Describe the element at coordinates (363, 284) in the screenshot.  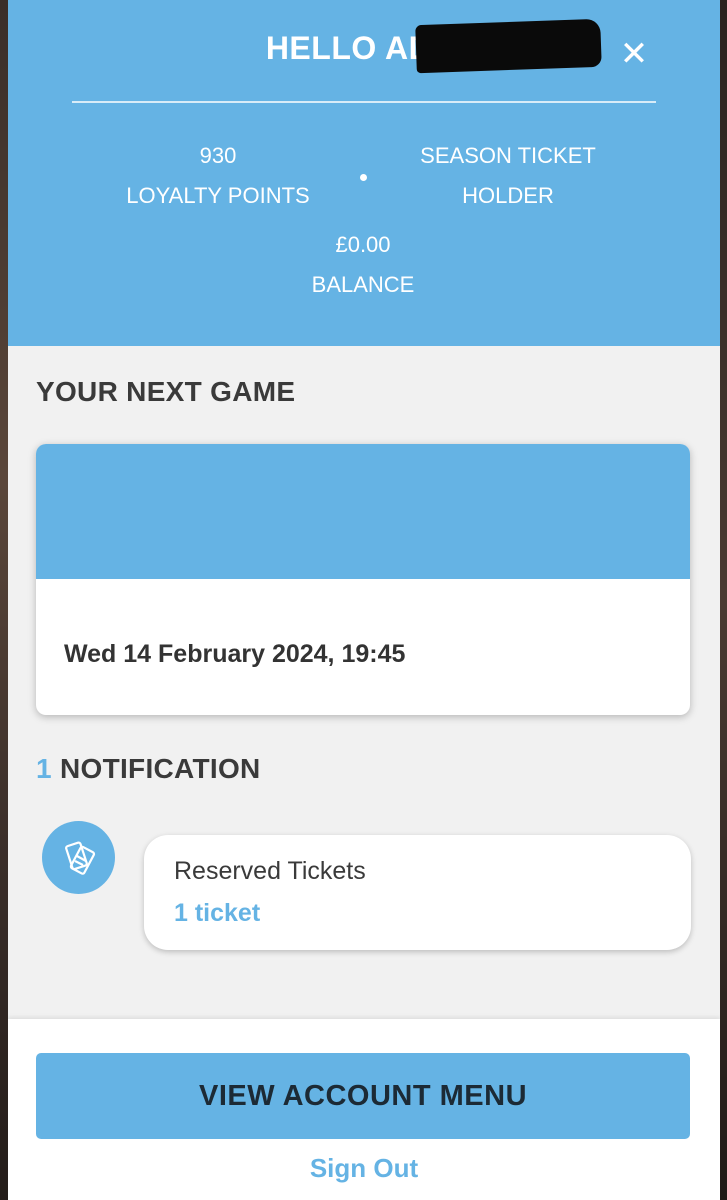
I see `balance-label: BALANCE` at that location.